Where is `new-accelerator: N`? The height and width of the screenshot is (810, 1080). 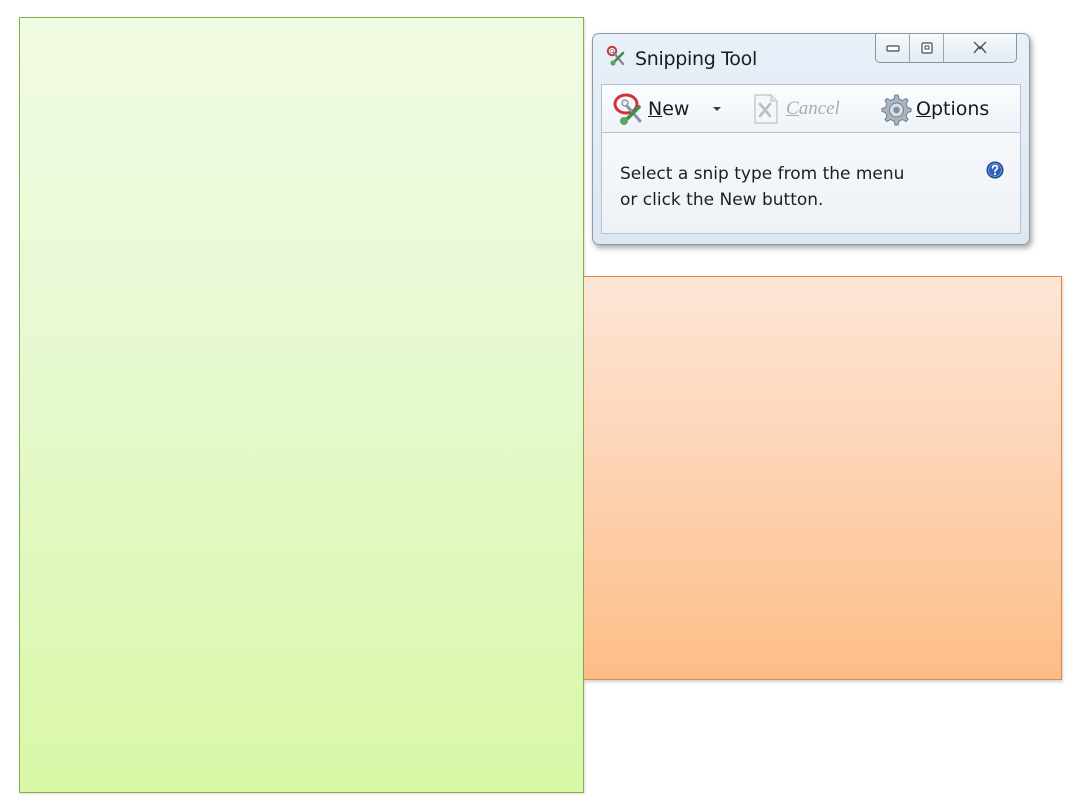
new-accelerator: N is located at coordinates (655, 109).